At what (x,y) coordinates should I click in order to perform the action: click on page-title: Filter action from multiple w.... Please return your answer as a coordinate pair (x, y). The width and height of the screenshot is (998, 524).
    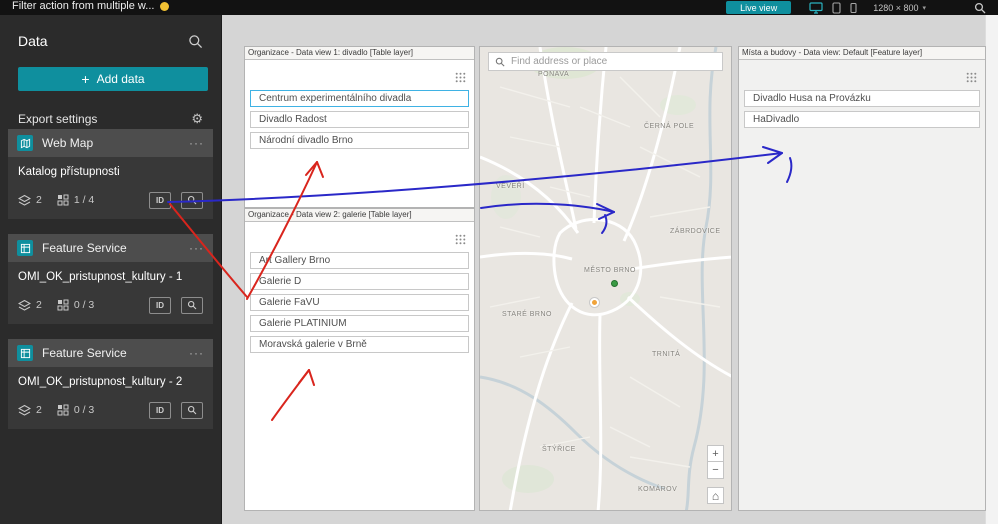
    Looking at the image, I should click on (83, 6).